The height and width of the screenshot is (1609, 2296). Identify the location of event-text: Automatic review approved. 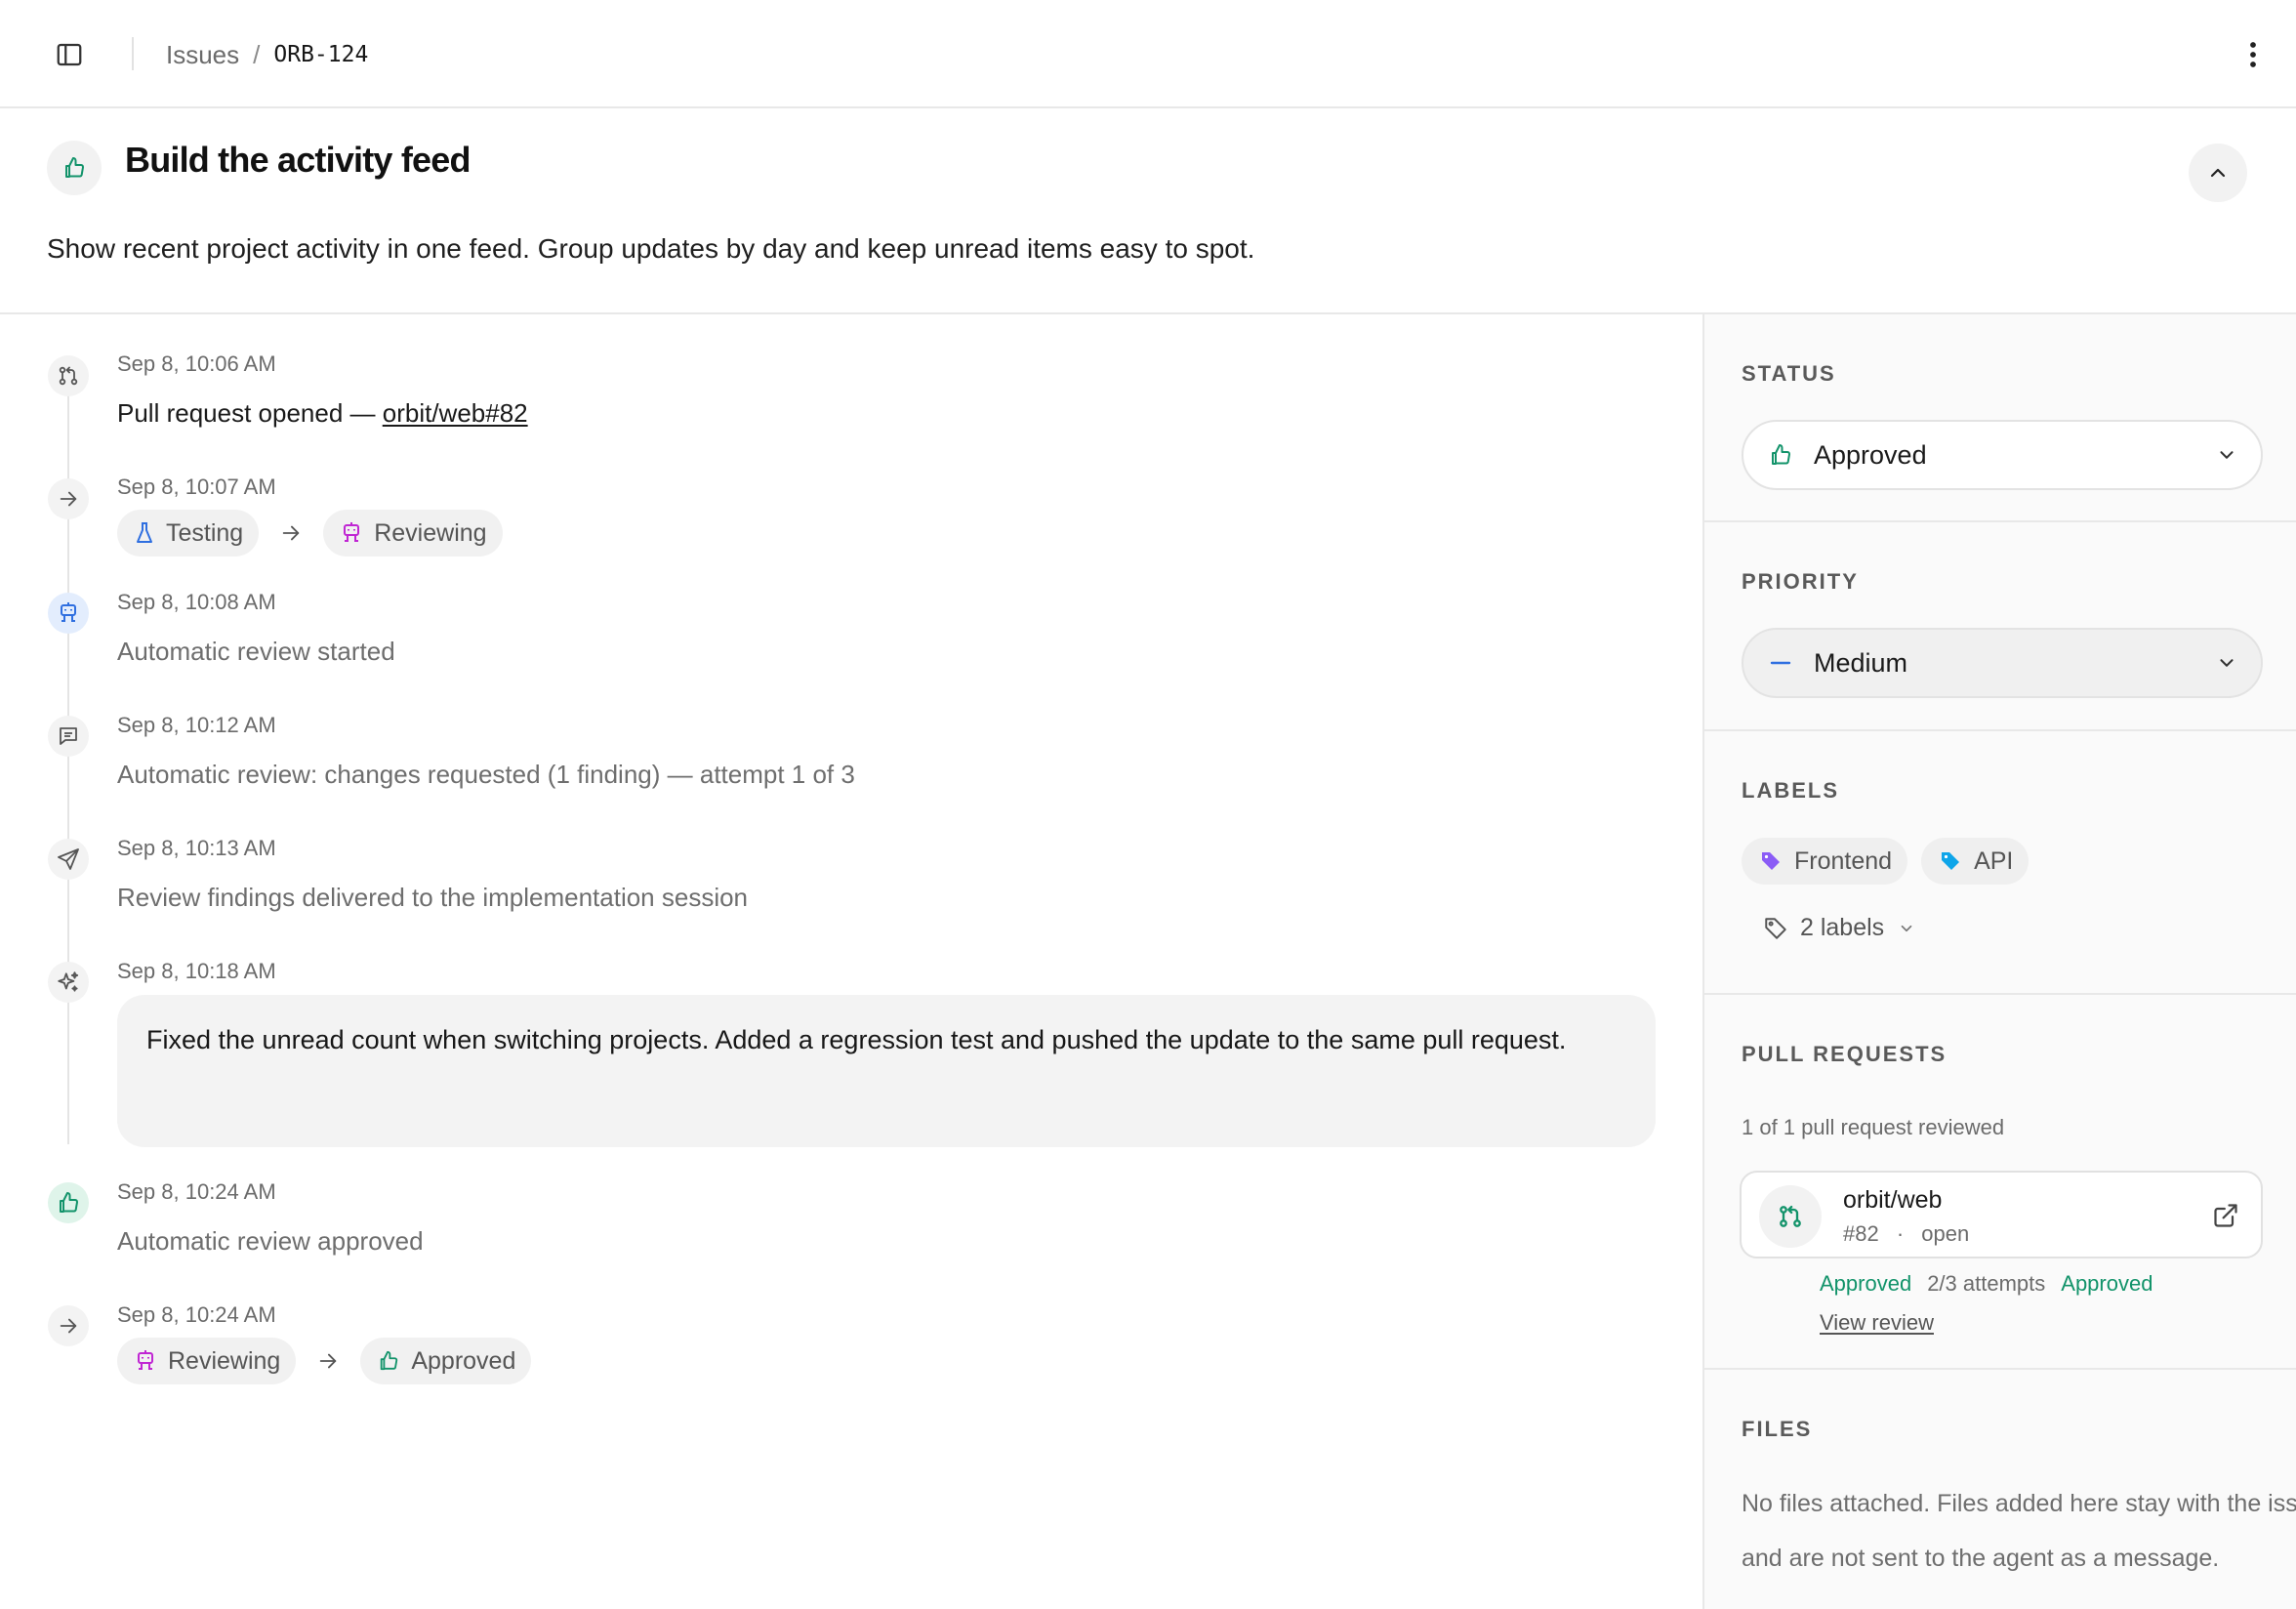
(270, 1241).